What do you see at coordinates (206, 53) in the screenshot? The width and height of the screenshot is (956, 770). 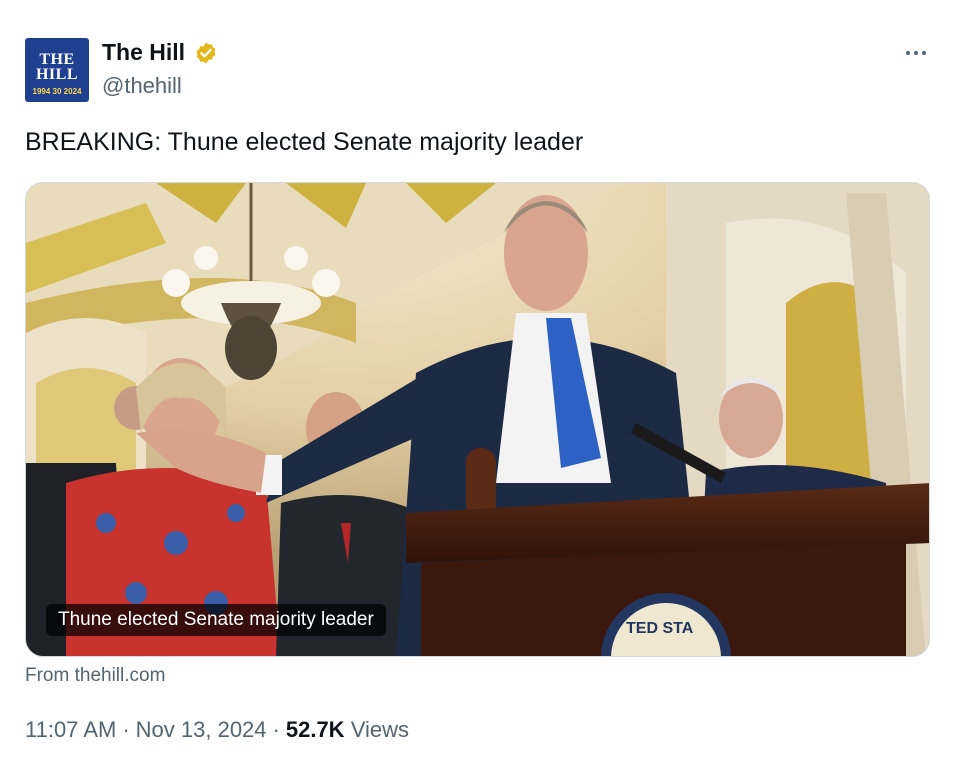 I see `verified-badge-icon` at bounding box center [206, 53].